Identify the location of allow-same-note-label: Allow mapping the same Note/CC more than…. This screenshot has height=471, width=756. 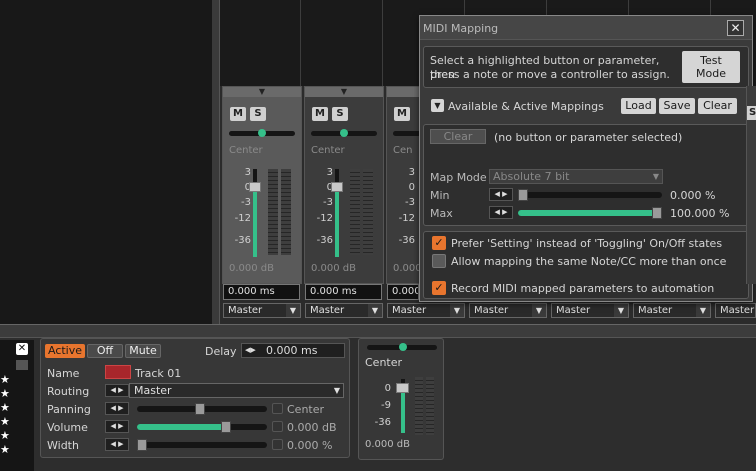
(589, 261).